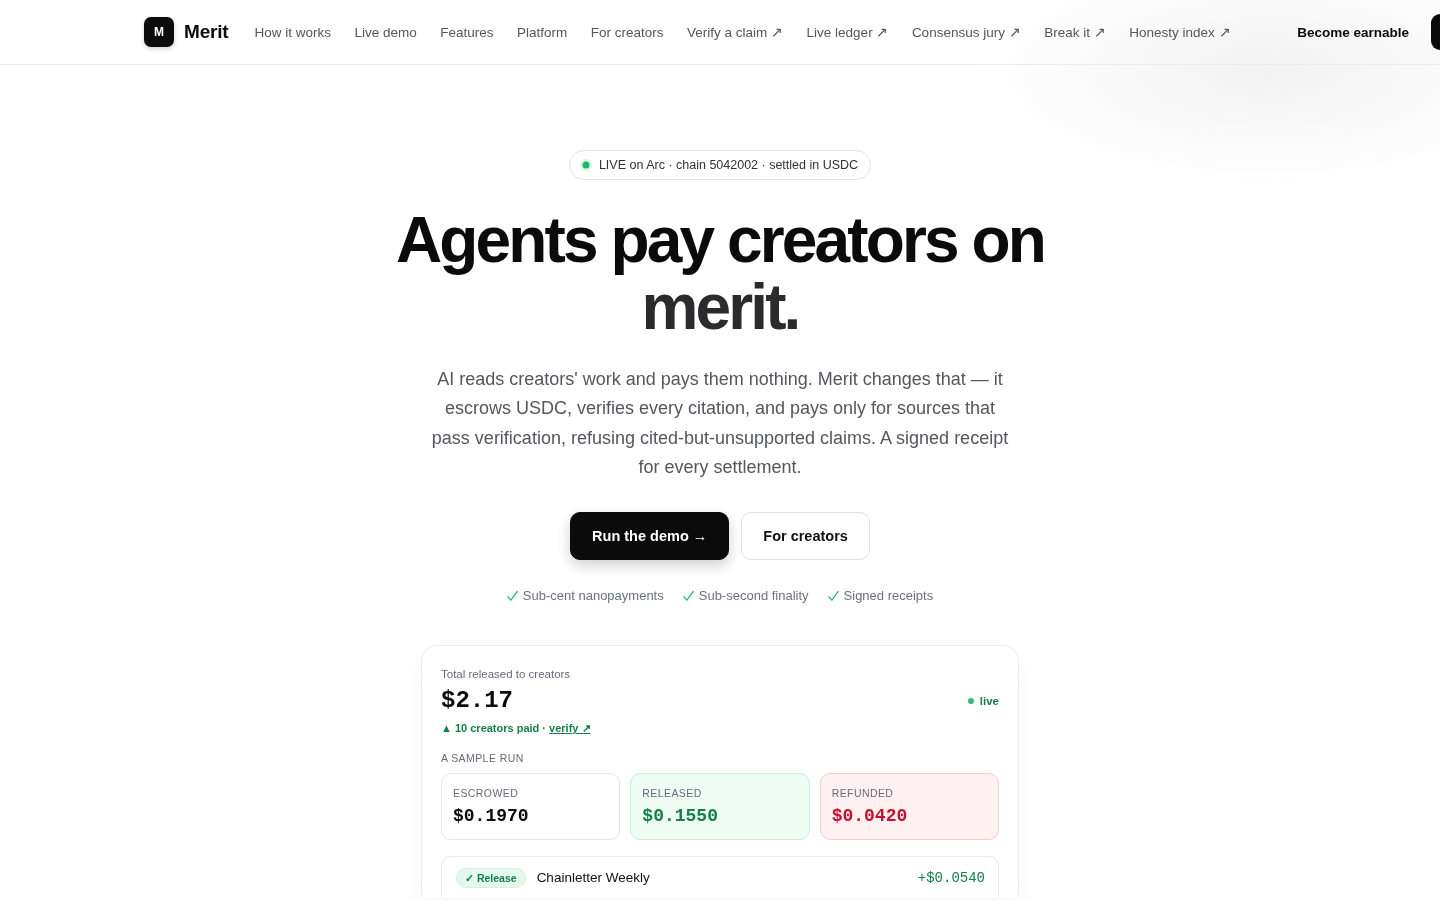 Image resolution: width=1440 pixels, height=900 pixels. I want to click on stat-label: RELEASED, so click(672, 793).